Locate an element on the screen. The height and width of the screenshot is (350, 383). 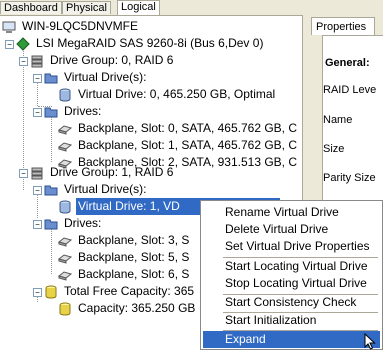
tree-node-server: WIN-9LQC5DNVMFE is located at coordinates (71, 26).